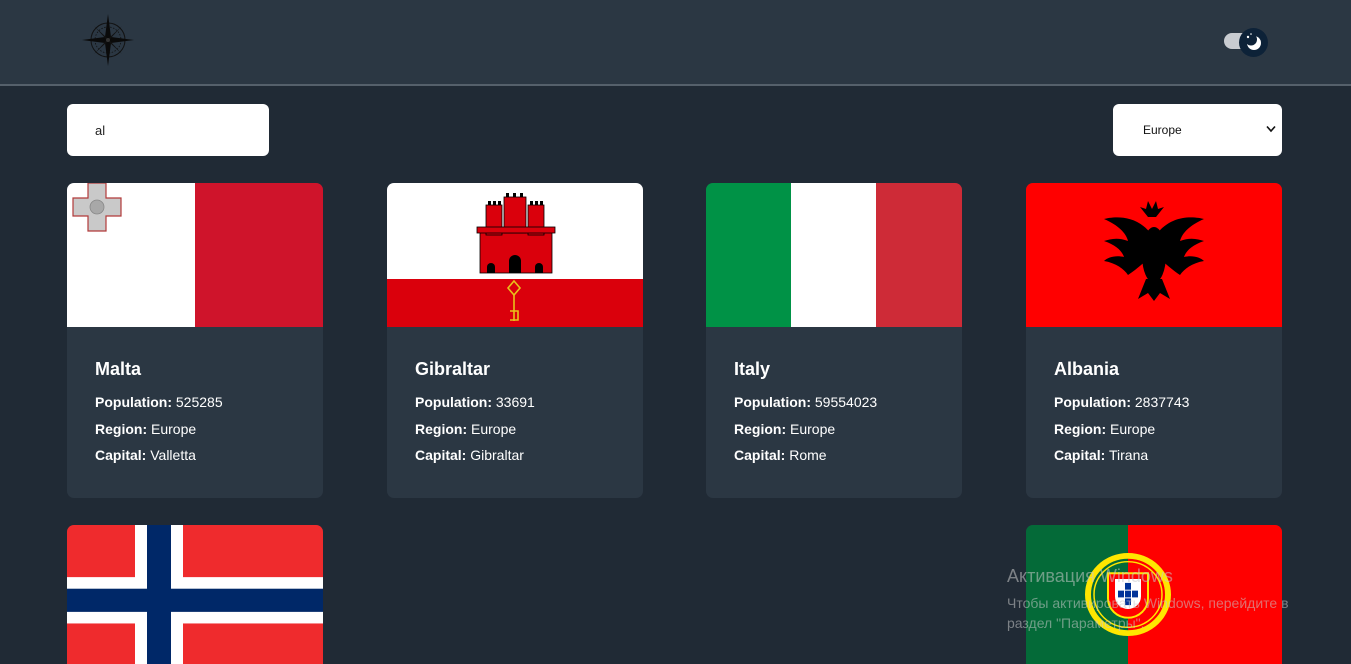 The image size is (1351, 664). Describe the element at coordinates (515, 255) in the screenshot. I see `gibraltar-flag` at that location.